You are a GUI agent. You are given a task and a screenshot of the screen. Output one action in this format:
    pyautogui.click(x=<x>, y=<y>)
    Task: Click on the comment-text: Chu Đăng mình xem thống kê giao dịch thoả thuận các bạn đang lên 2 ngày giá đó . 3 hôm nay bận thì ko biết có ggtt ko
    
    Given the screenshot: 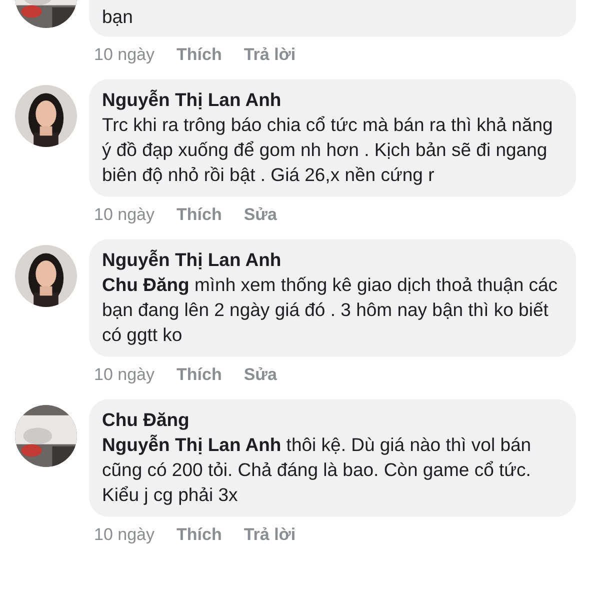 What is the action you would take?
    pyautogui.click(x=330, y=310)
    